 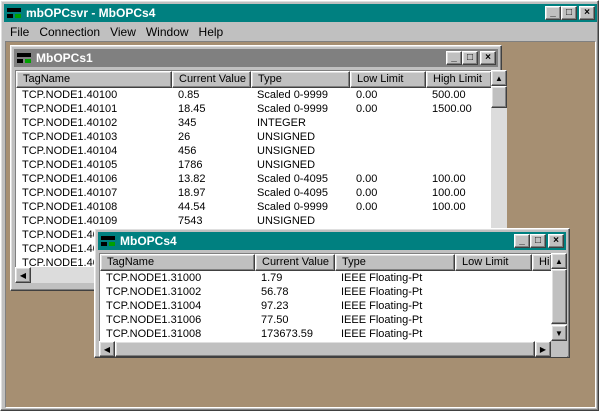 I want to click on table-row: TCP.NODE1.31000 1.79 IEEE Floating-Pt, so click(x=326, y=278).